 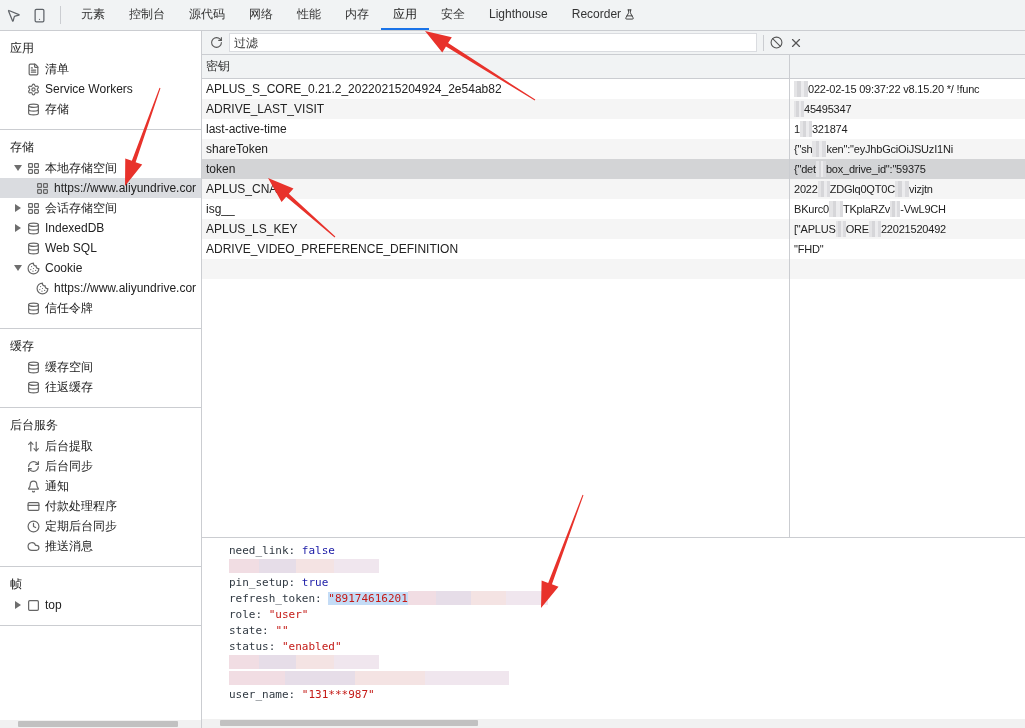 I want to click on sidebar-item: 付款处理程序, so click(x=100, y=506).